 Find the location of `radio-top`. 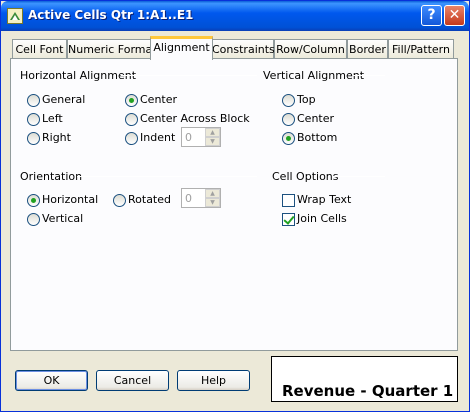

radio-top is located at coordinates (288, 100).